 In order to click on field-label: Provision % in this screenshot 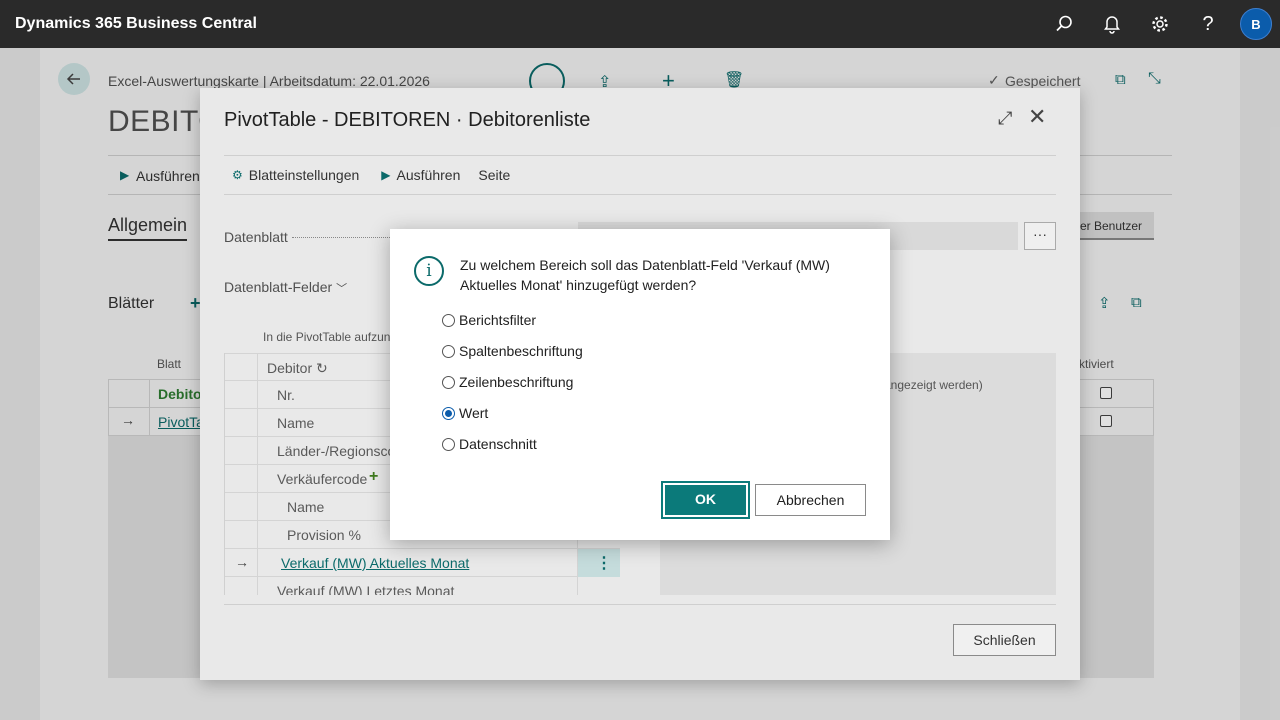, I will do `click(324, 535)`.